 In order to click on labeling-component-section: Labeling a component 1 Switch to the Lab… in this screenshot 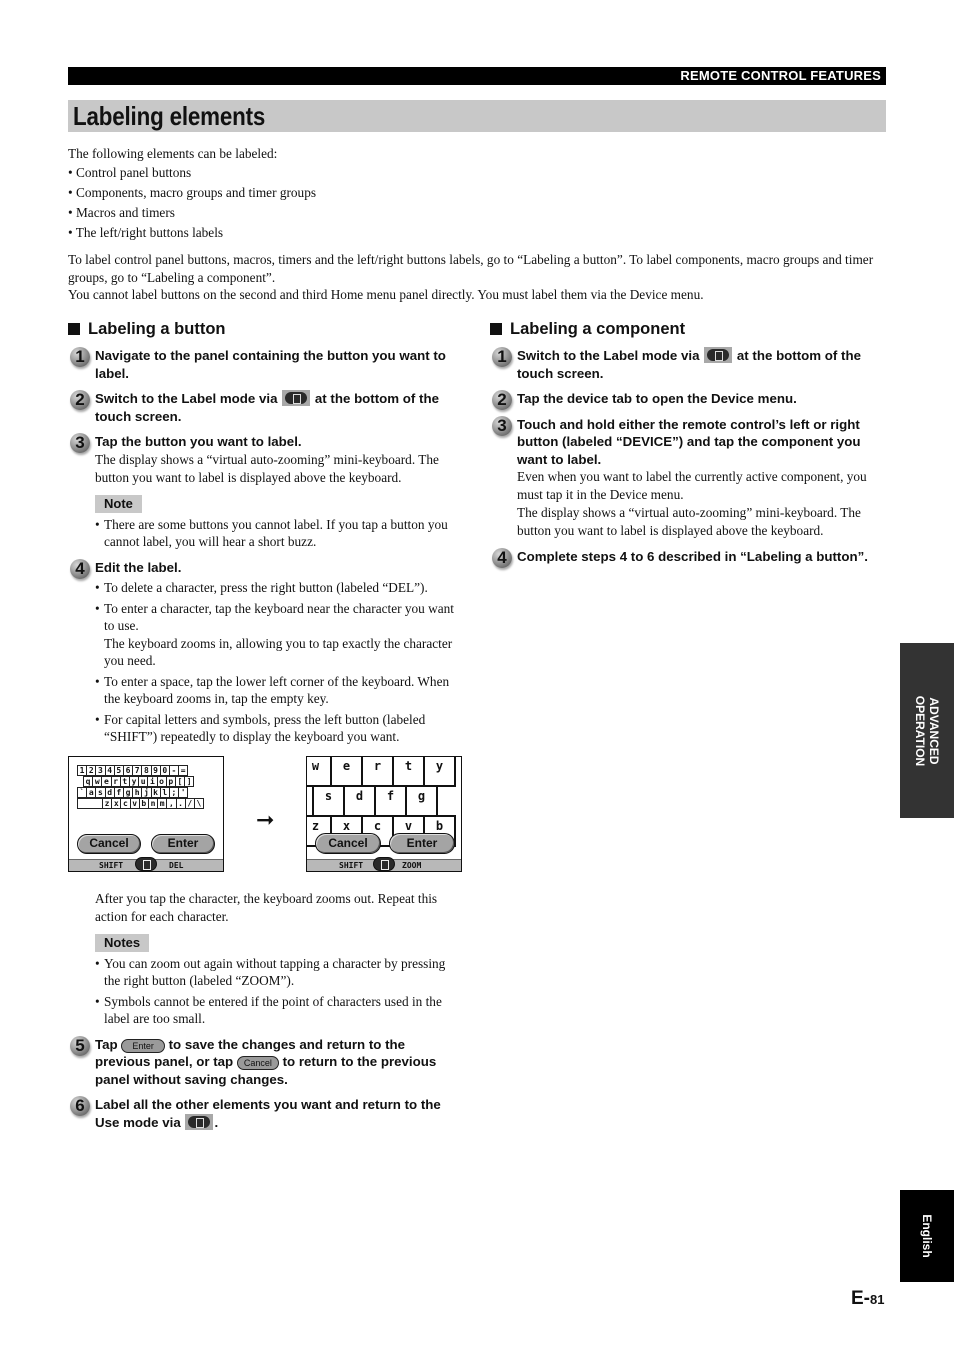, I will do `click(686, 443)`.